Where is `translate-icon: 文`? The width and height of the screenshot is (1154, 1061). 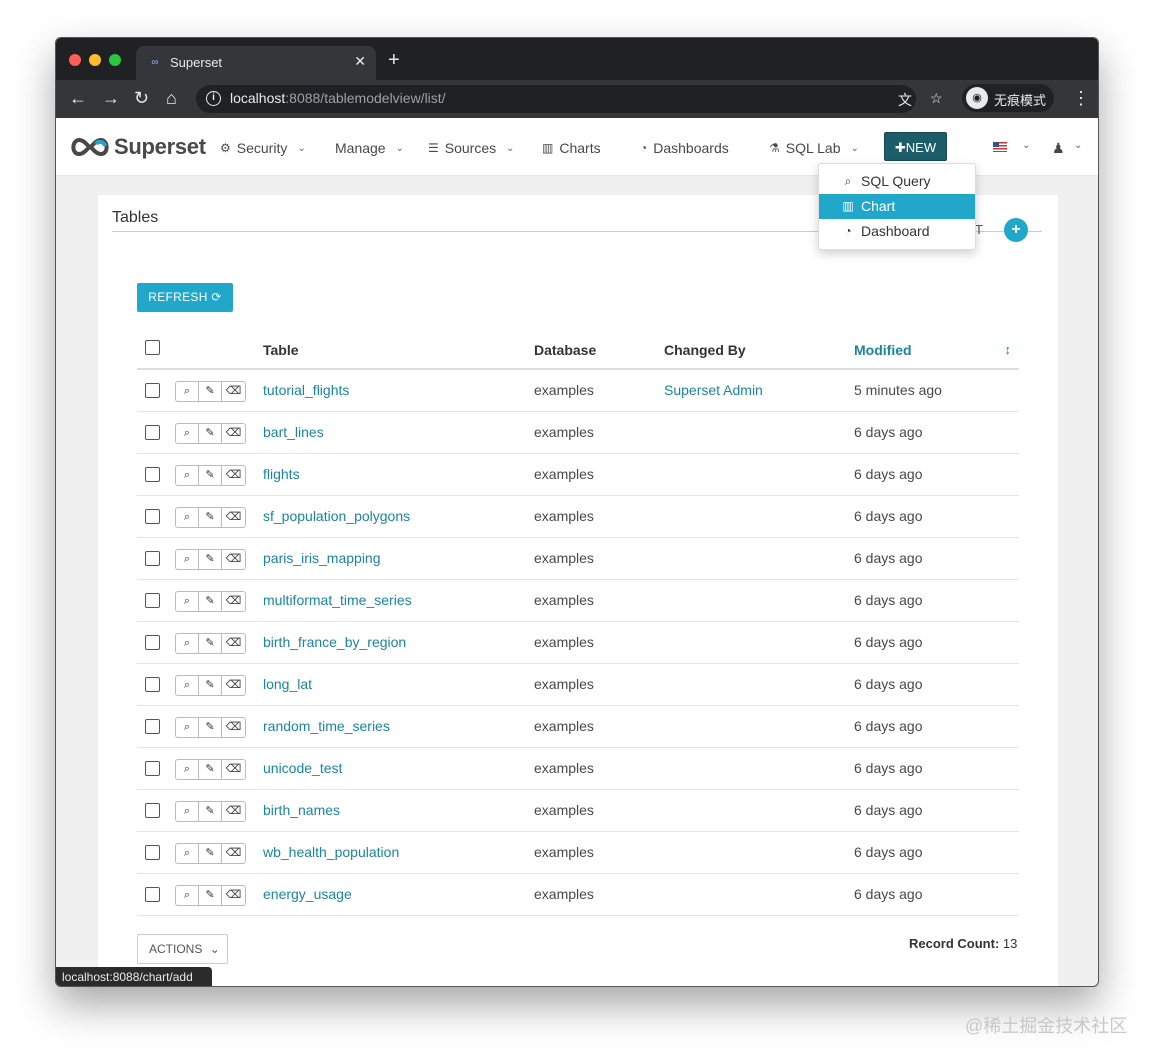 translate-icon: 文 is located at coordinates (905, 100).